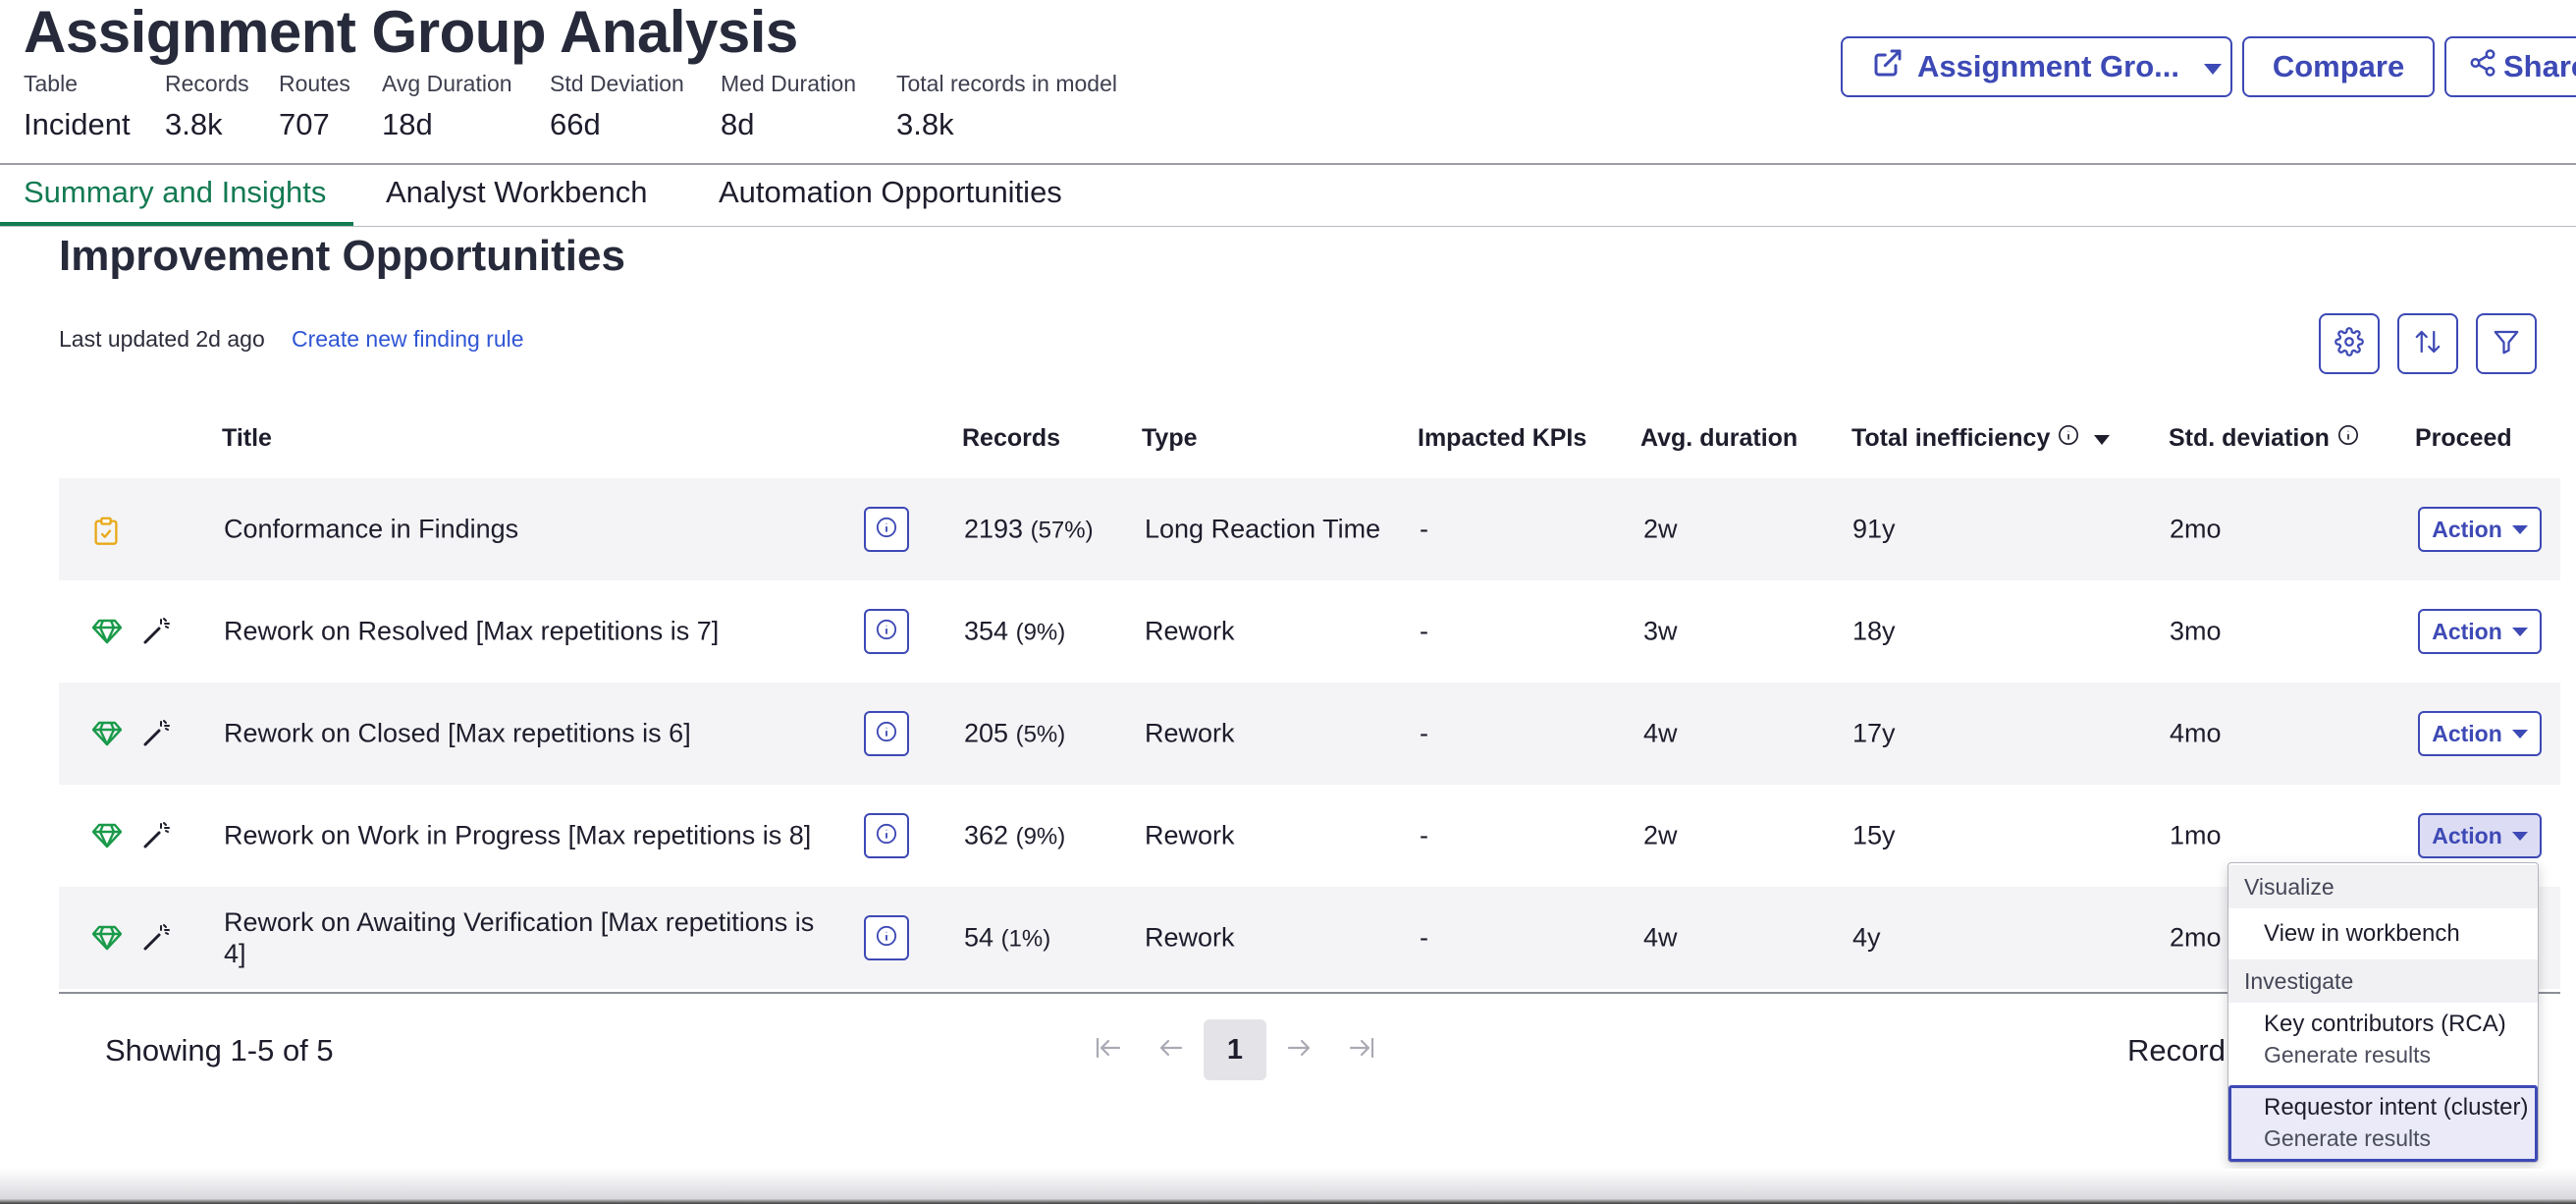 This screenshot has height=1204, width=2576. I want to click on column-label: Avg. duration, so click(1719, 438).